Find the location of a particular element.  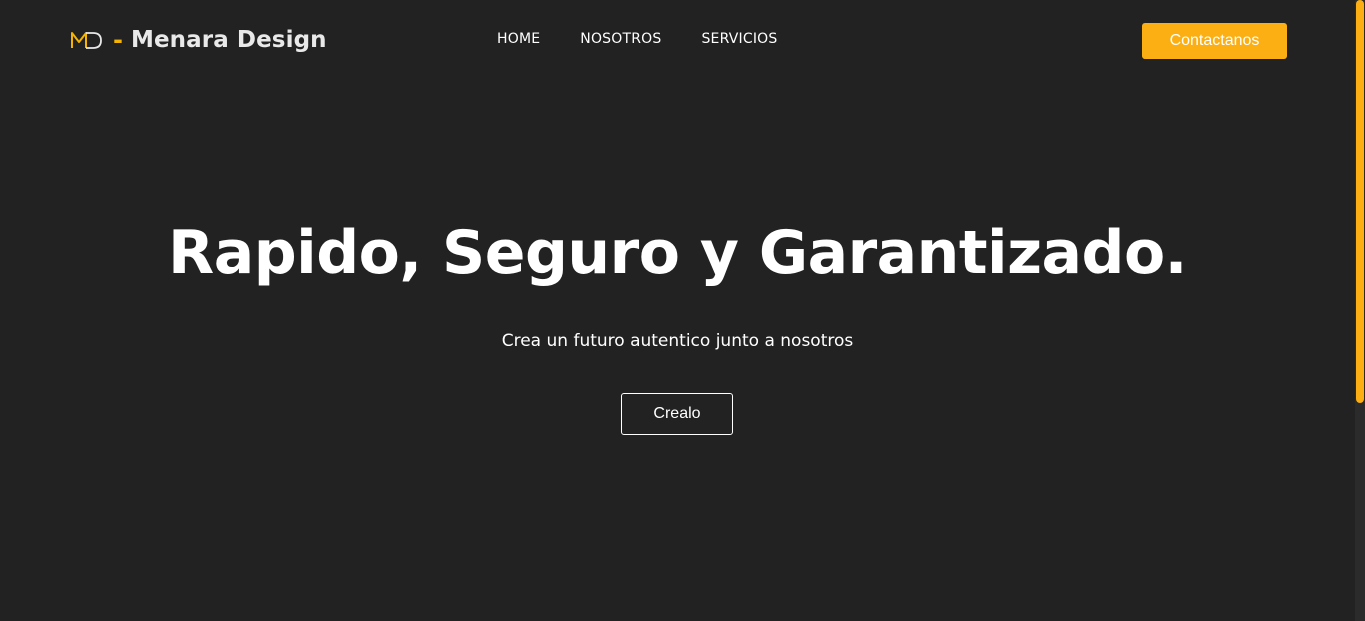

brand-name: Menara Design is located at coordinates (228, 40).